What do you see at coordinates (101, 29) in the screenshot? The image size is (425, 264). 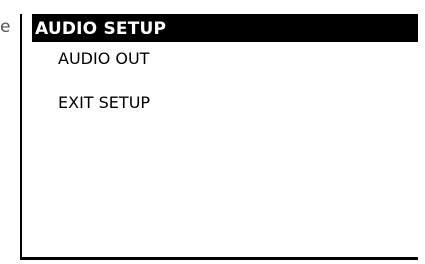 I see `menu-title: AUDIO SETUP` at bounding box center [101, 29].